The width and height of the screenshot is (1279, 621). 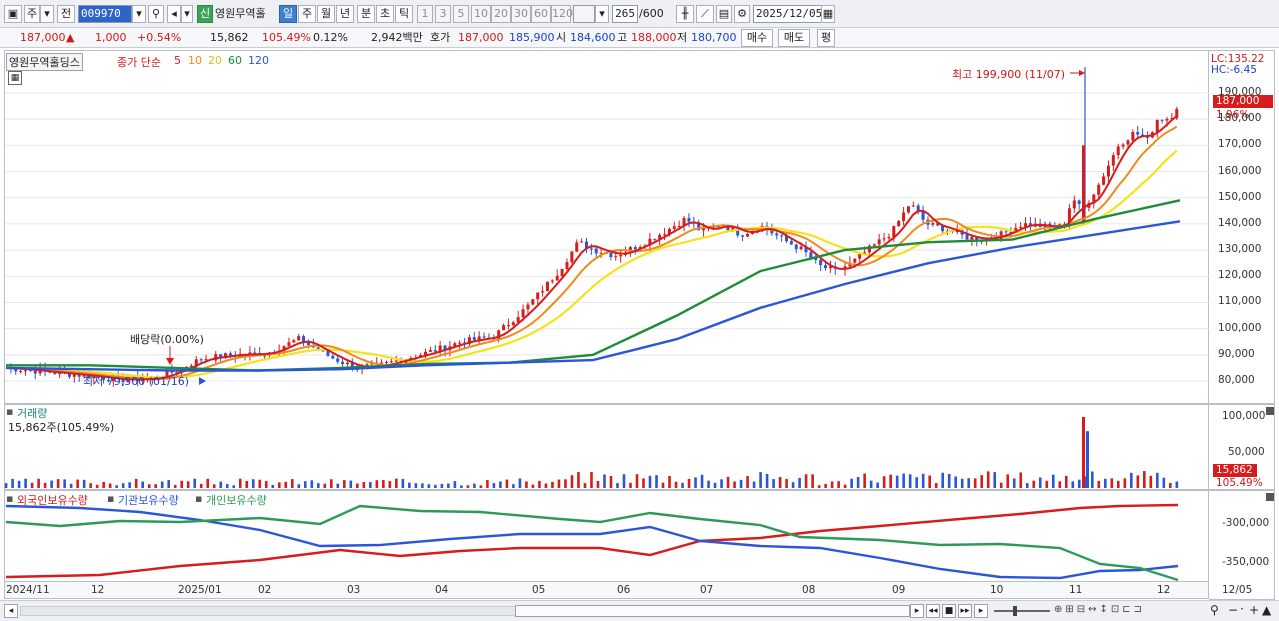 I want to click on stock-title: 영원무역홀딩스, so click(x=44, y=62).